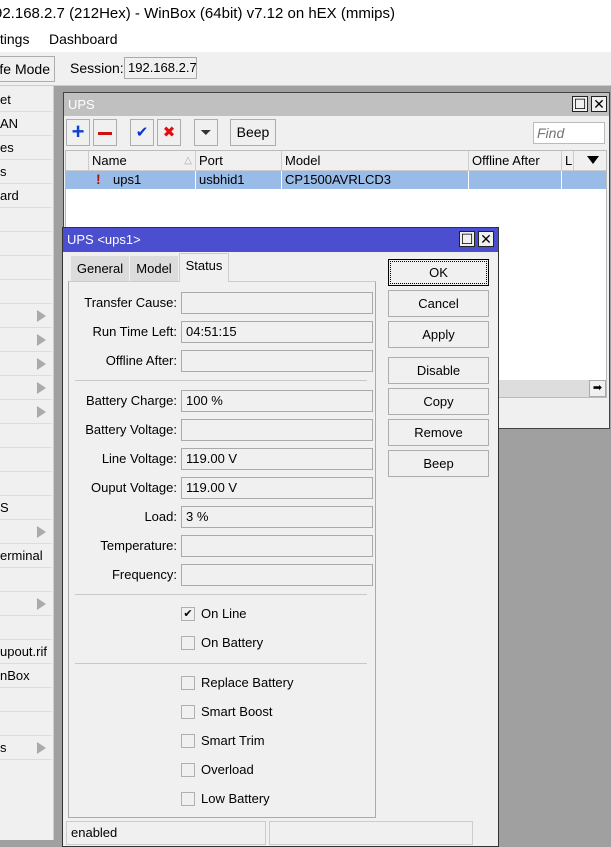 This screenshot has width=611, height=847. I want to click on safe-mode-button: fe Mode, so click(27, 69).